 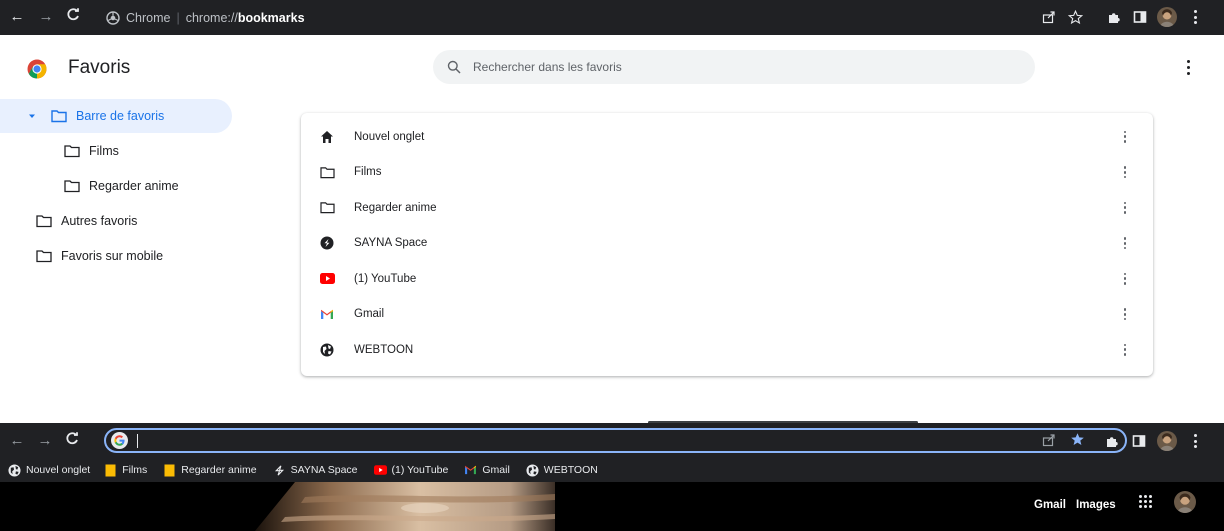 I want to click on list-item-label: SAYNA Space, so click(x=391, y=243).